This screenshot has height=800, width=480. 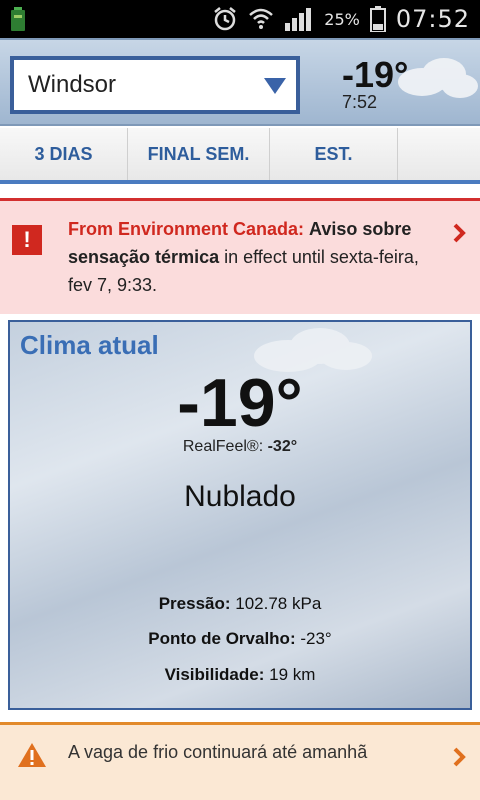 I want to click on pressure-row: Pressão: 102.78 kPa, so click(x=240, y=604).